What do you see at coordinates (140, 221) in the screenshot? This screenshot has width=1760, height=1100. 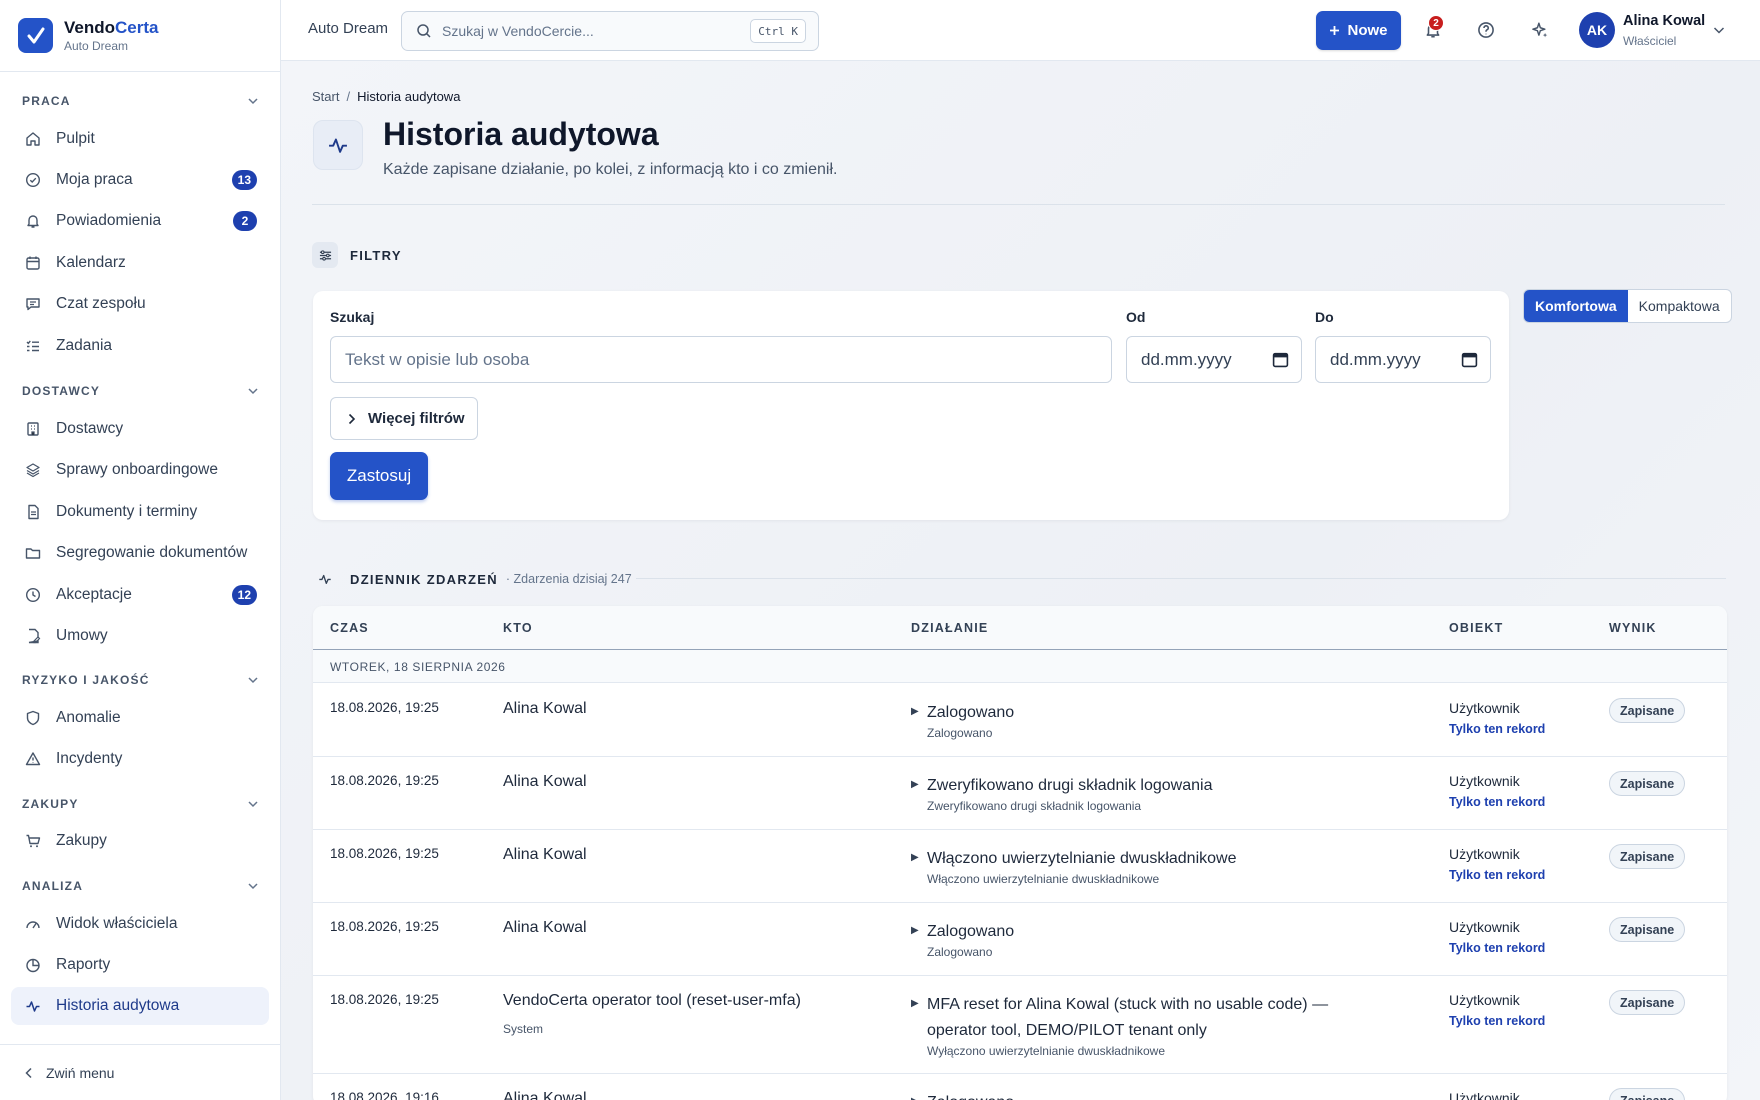 I see `sidebar-item-powiadomienia: Powiadomienia 2` at bounding box center [140, 221].